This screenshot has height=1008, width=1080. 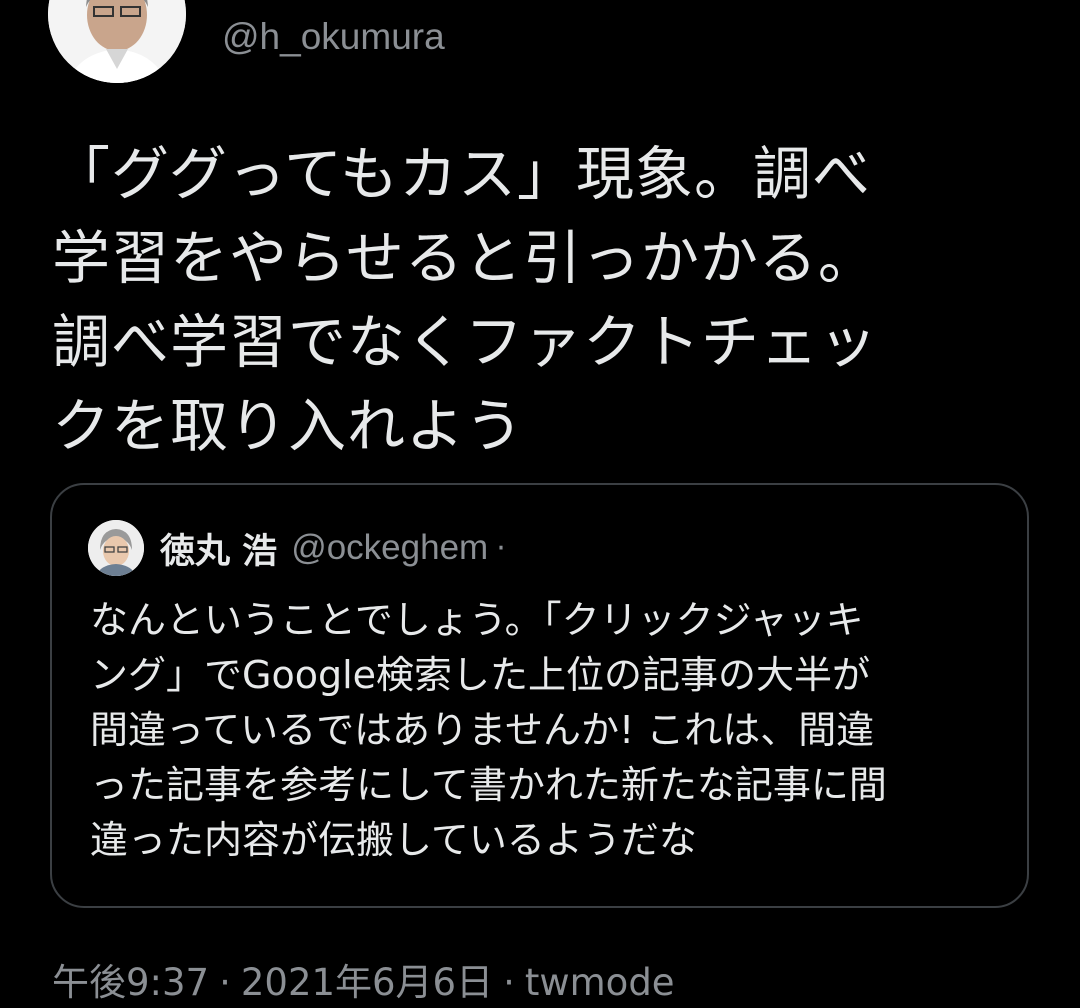 I want to click on tweet-date: 2021年6月6日, so click(x=367, y=982).